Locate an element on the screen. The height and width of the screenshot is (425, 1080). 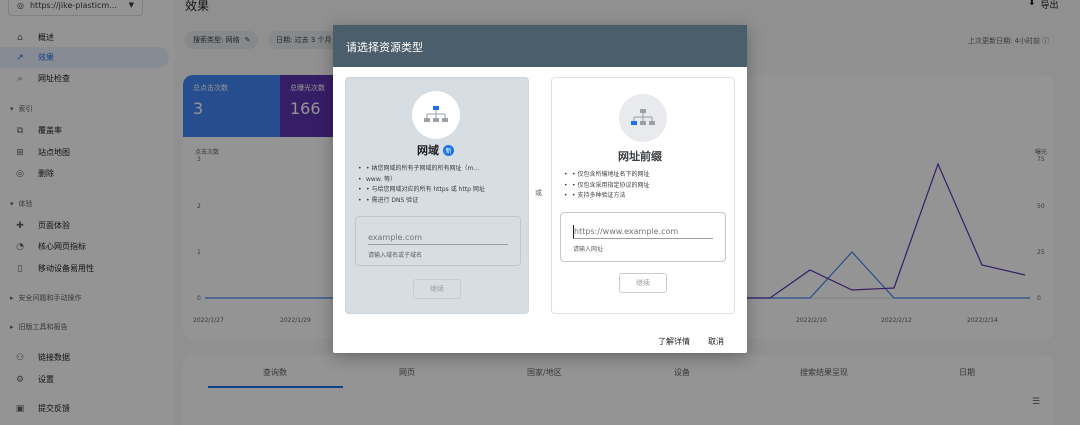
prefix-bullets: • 仅包含所输地址名下的网址 • 仅包含采用指定协议的网址 • 支持多种验证方法 is located at coordinates (646, 186).